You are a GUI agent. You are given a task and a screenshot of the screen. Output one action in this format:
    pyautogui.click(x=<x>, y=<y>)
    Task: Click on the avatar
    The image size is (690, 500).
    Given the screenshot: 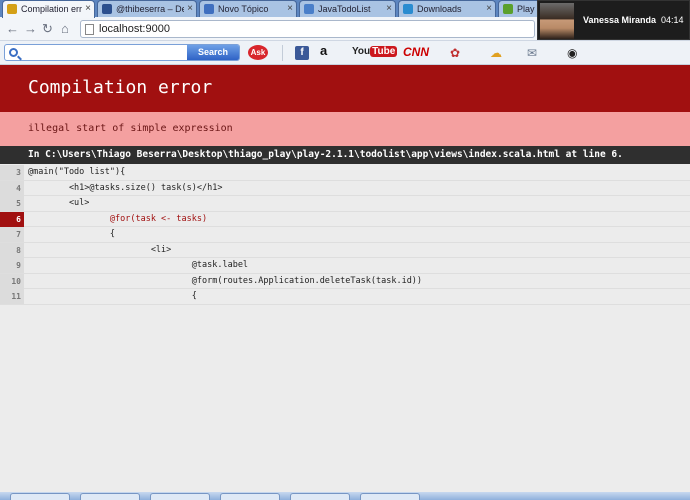 What is the action you would take?
    pyautogui.click(x=557, y=21)
    